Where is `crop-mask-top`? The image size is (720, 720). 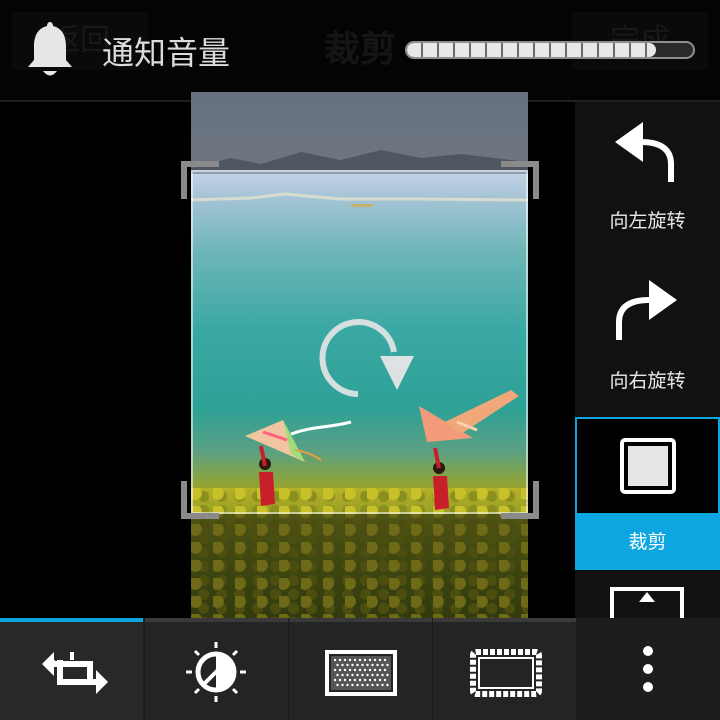 crop-mask-top is located at coordinates (359, 131).